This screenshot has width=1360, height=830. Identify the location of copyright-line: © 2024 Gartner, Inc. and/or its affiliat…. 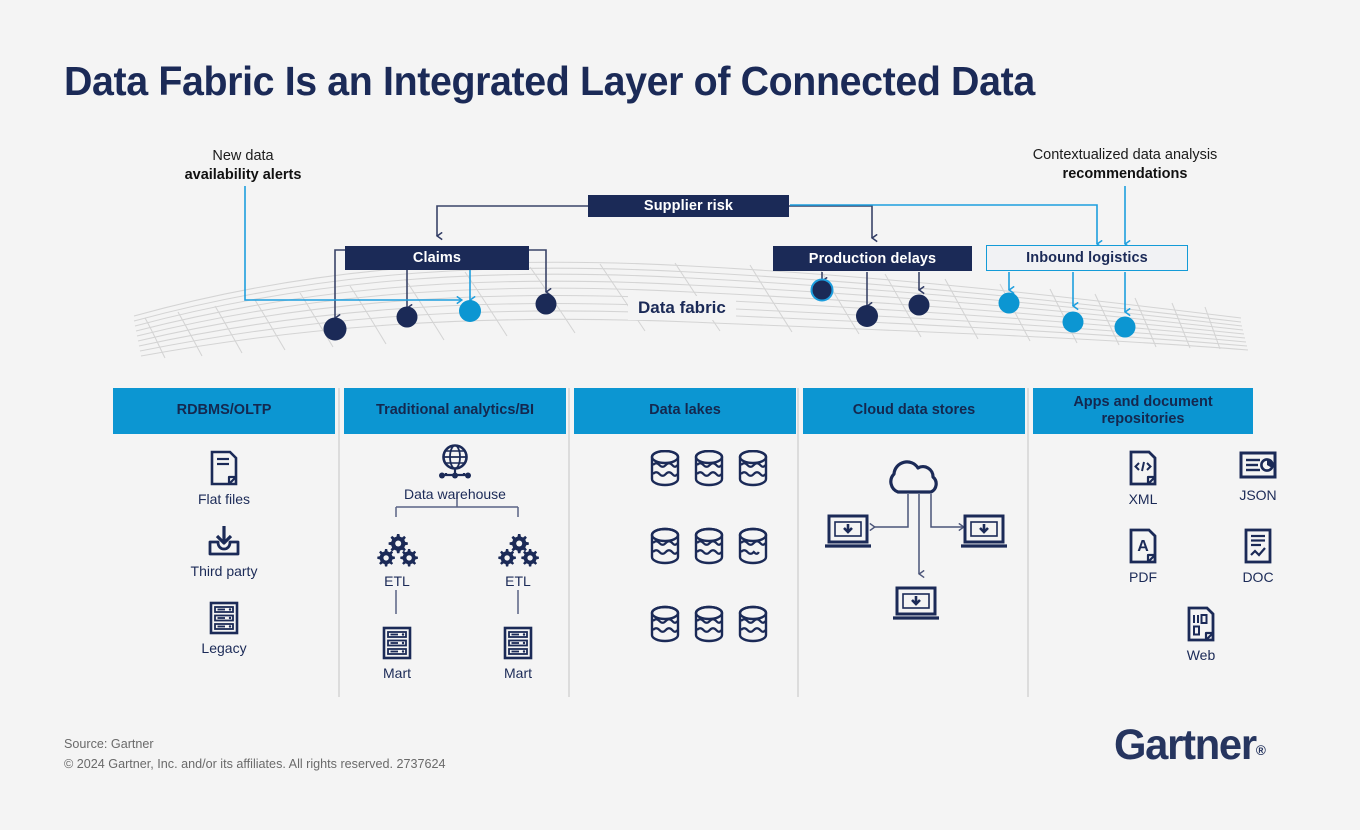
(255, 763).